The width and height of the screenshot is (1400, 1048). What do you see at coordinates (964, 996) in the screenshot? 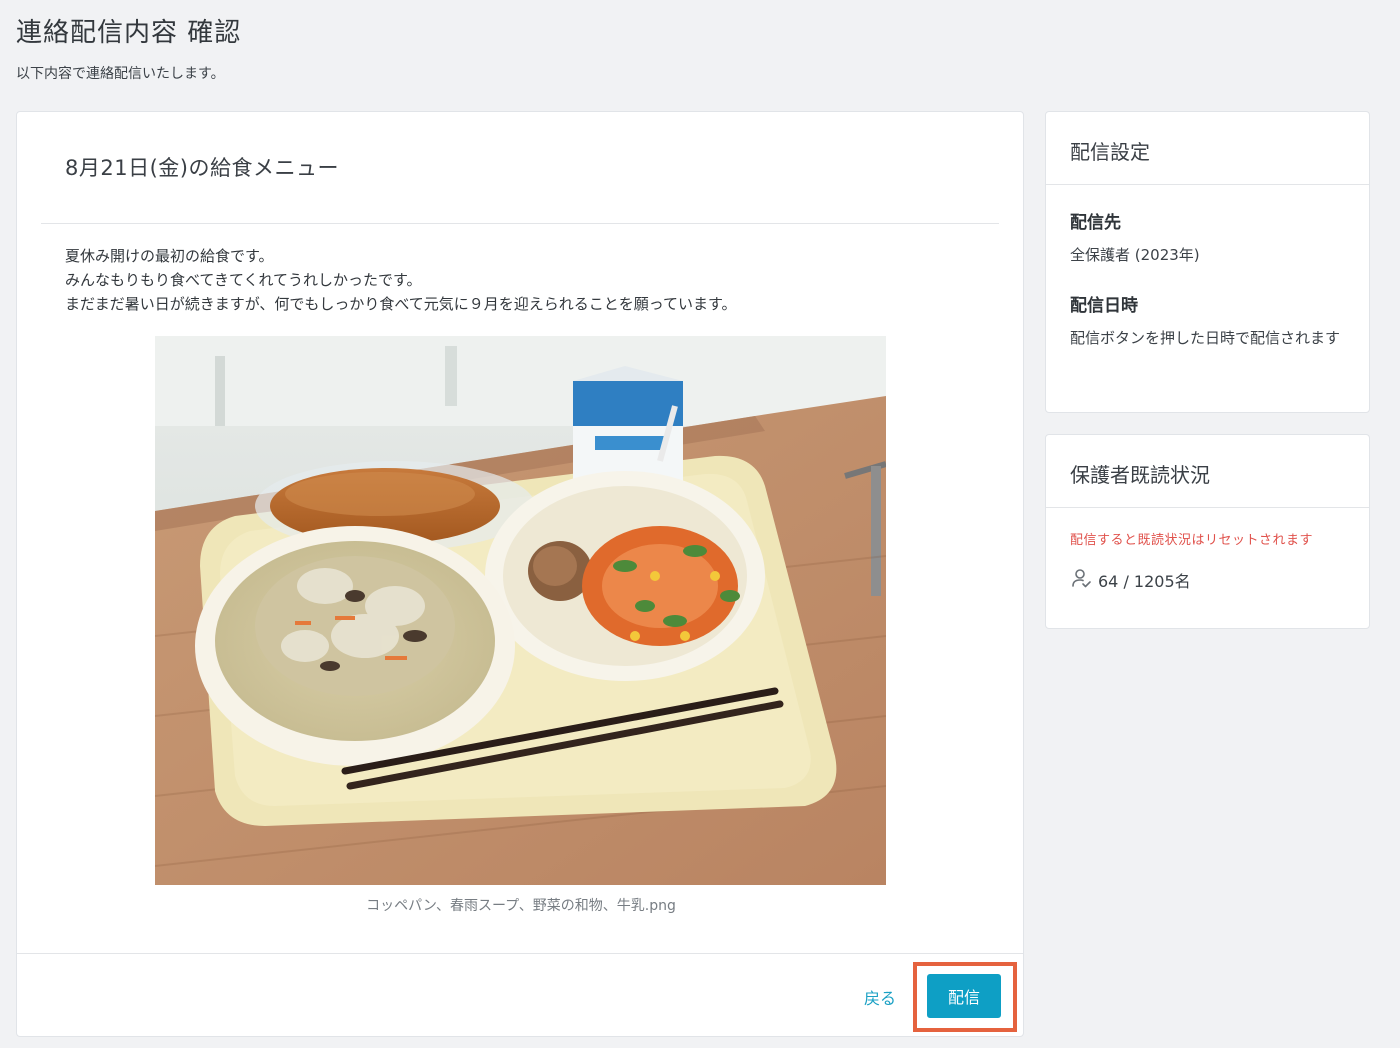
I see `send-button: 配信` at bounding box center [964, 996].